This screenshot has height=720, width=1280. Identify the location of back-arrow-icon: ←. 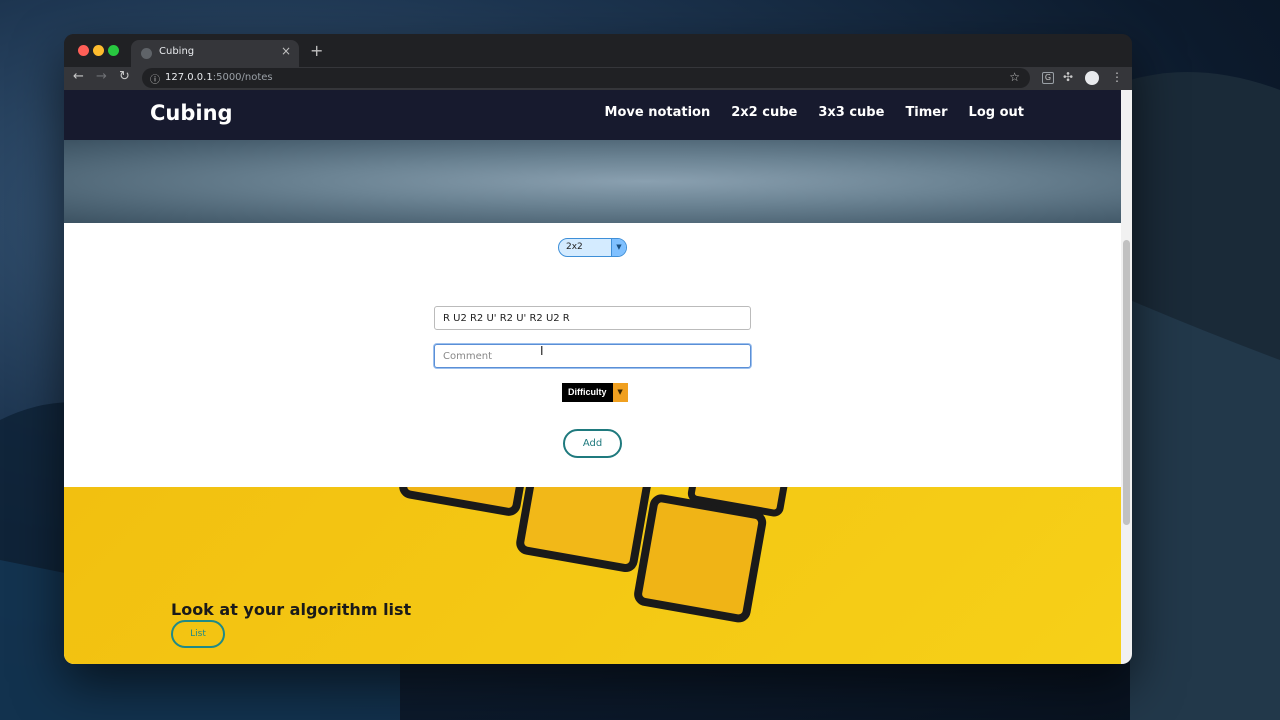
(78, 76).